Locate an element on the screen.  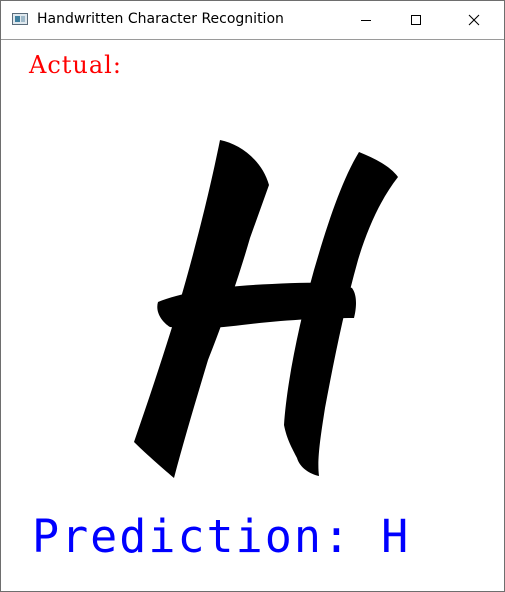
minimize-button is located at coordinates (366, 20).